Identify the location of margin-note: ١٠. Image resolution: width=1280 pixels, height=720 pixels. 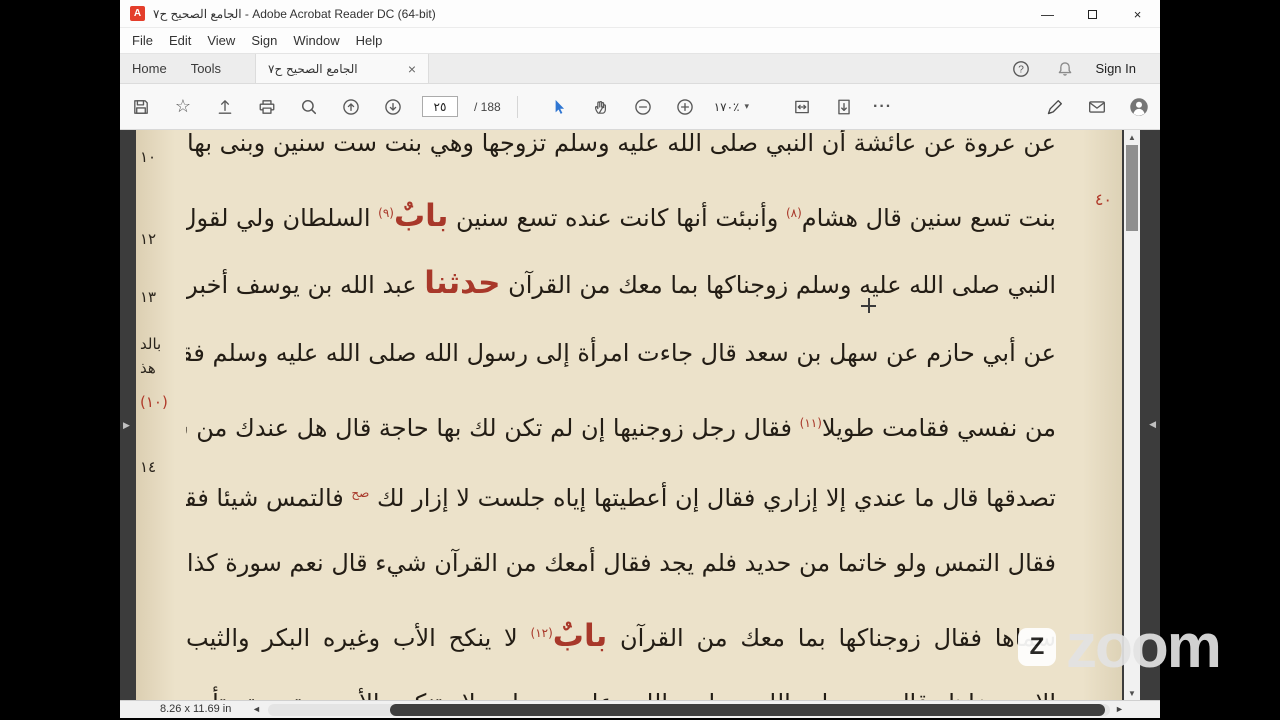
(148, 157).